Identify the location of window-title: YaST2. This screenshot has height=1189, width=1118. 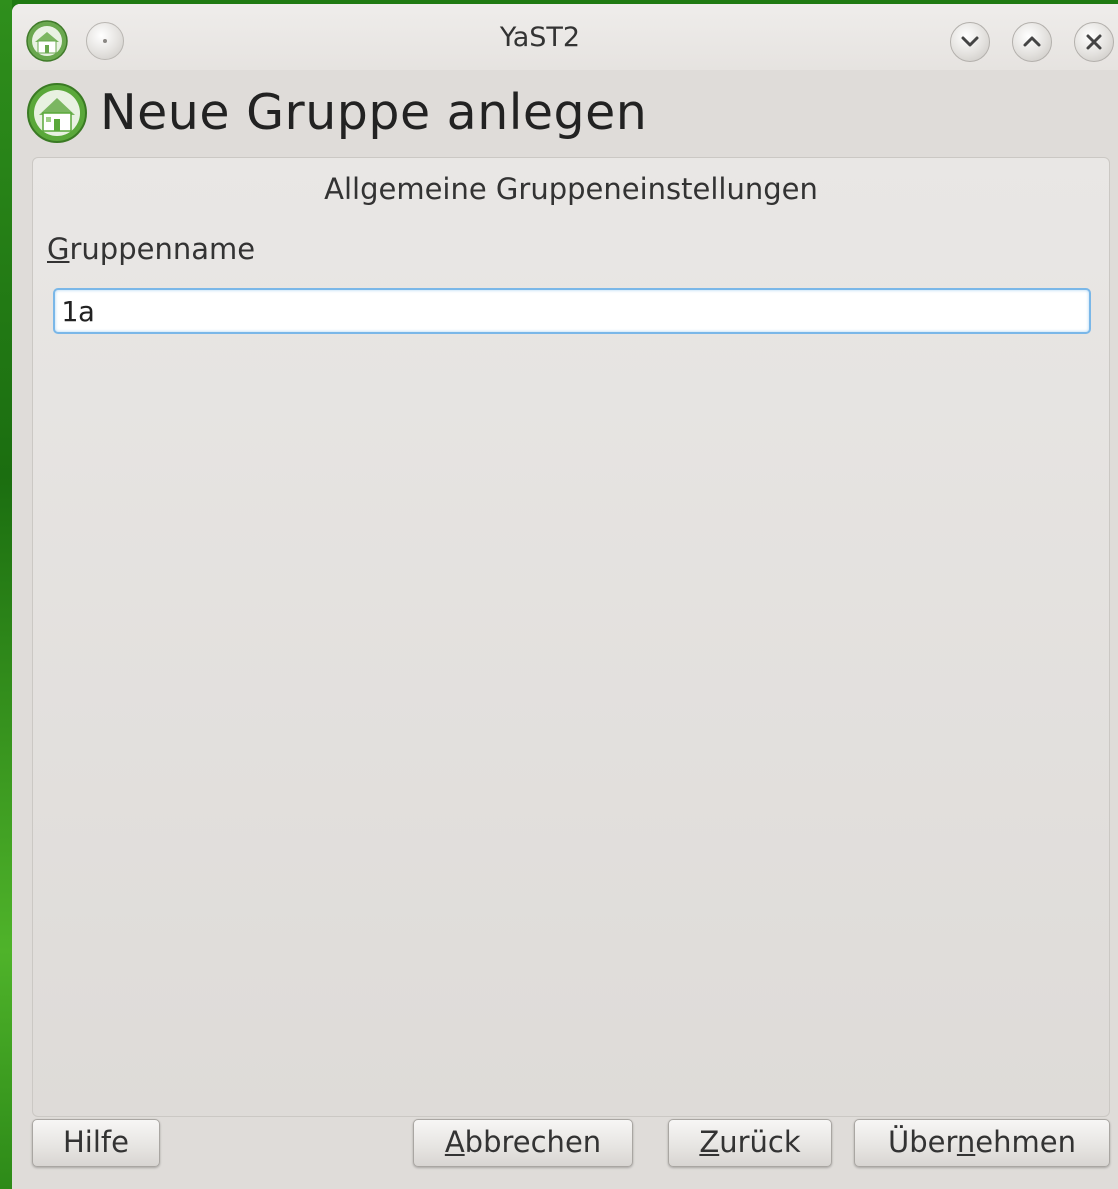
(540, 37).